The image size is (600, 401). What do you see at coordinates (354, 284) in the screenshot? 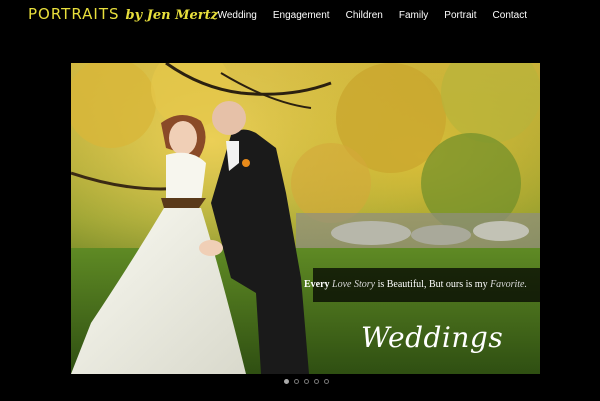
I see `caption-love-story: Love Story` at bounding box center [354, 284].